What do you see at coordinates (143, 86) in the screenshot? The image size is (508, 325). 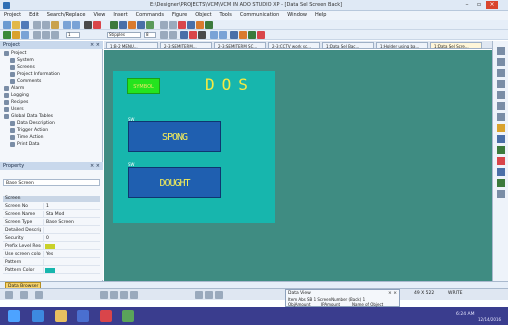 I see `symbol-button: SYMBOL` at bounding box center [143, 86].